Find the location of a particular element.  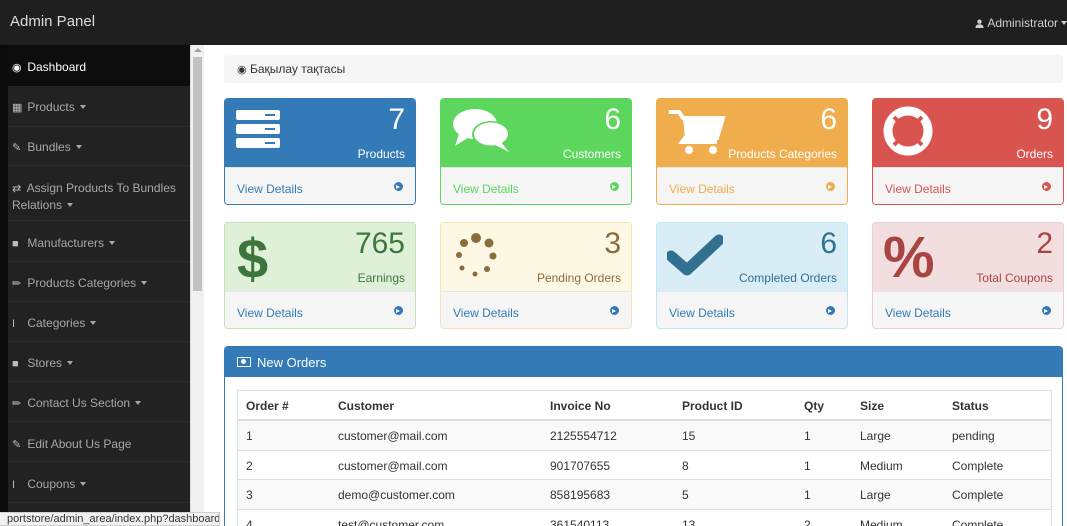

suitcase-icon: ■ is located at coordinates (15, 364).